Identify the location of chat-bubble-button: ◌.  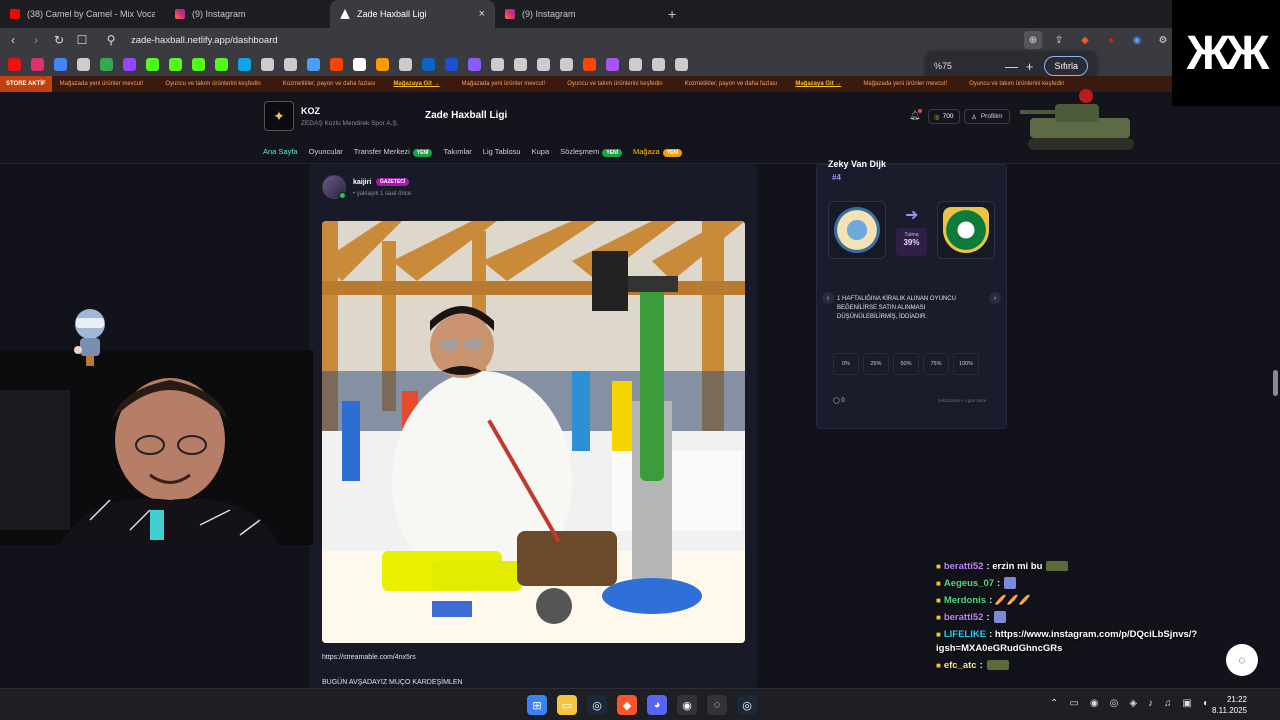
(1242, 660).